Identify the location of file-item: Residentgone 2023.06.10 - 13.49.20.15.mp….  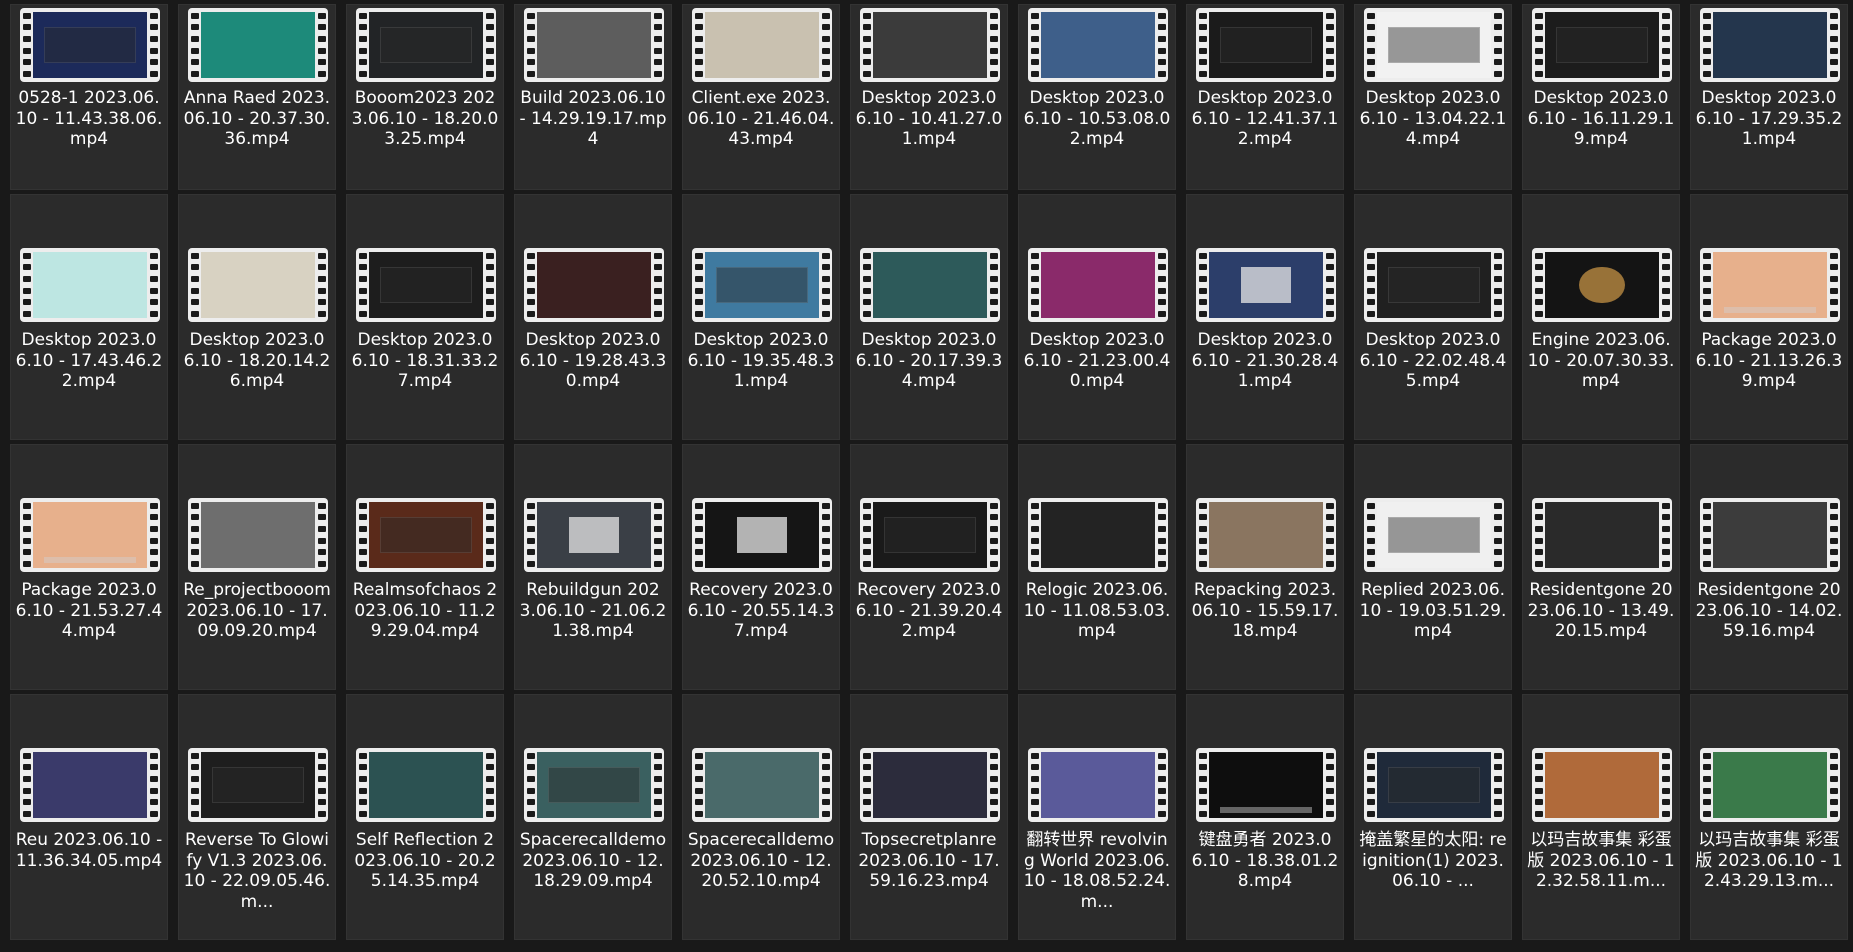
(1601, 567).